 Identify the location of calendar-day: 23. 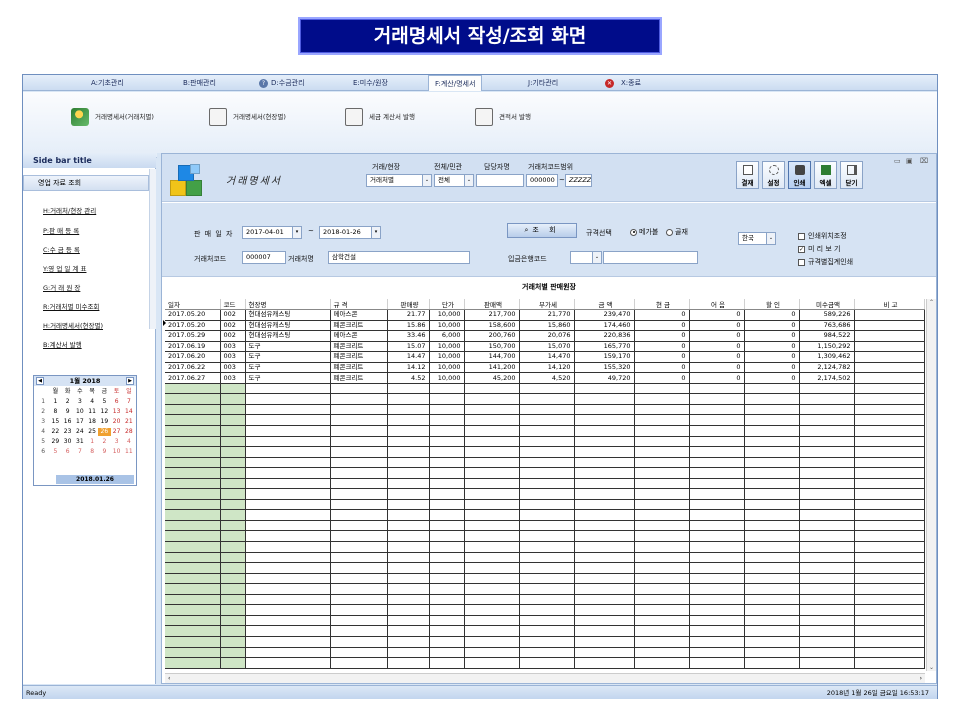
(68, 432).